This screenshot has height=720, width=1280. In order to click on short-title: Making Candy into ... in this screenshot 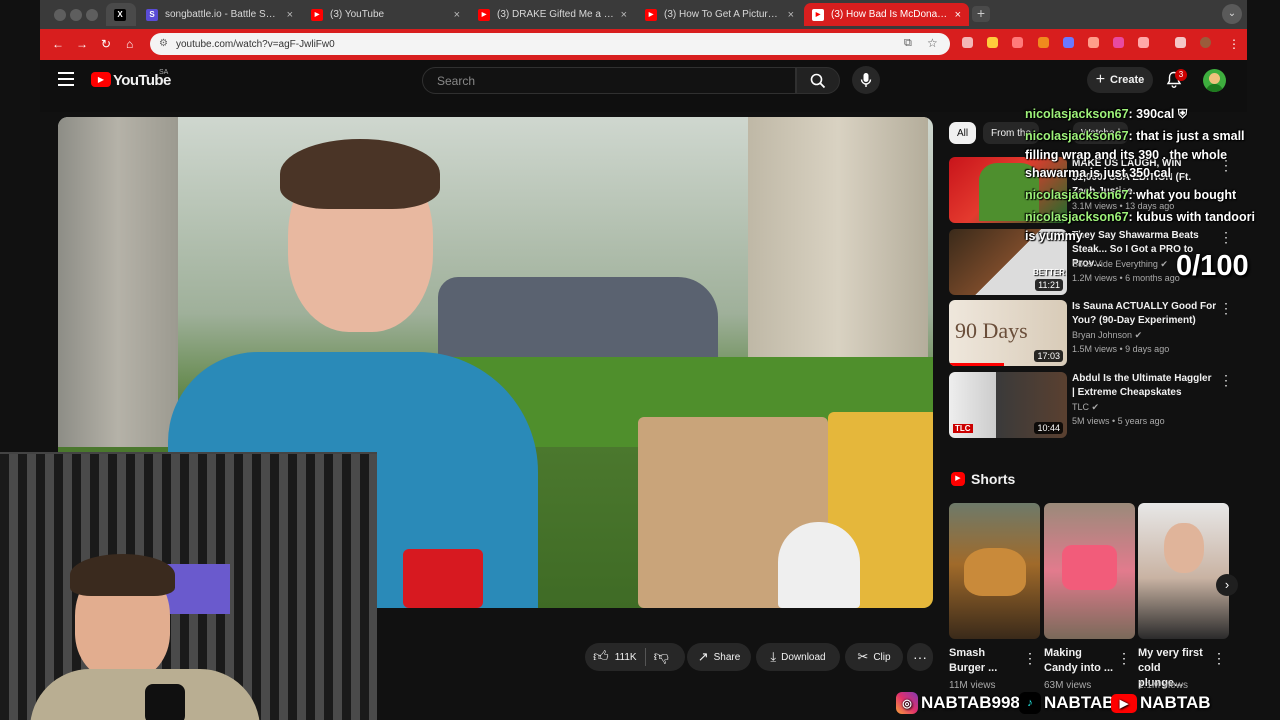, I will do `click(1079, 661)`.